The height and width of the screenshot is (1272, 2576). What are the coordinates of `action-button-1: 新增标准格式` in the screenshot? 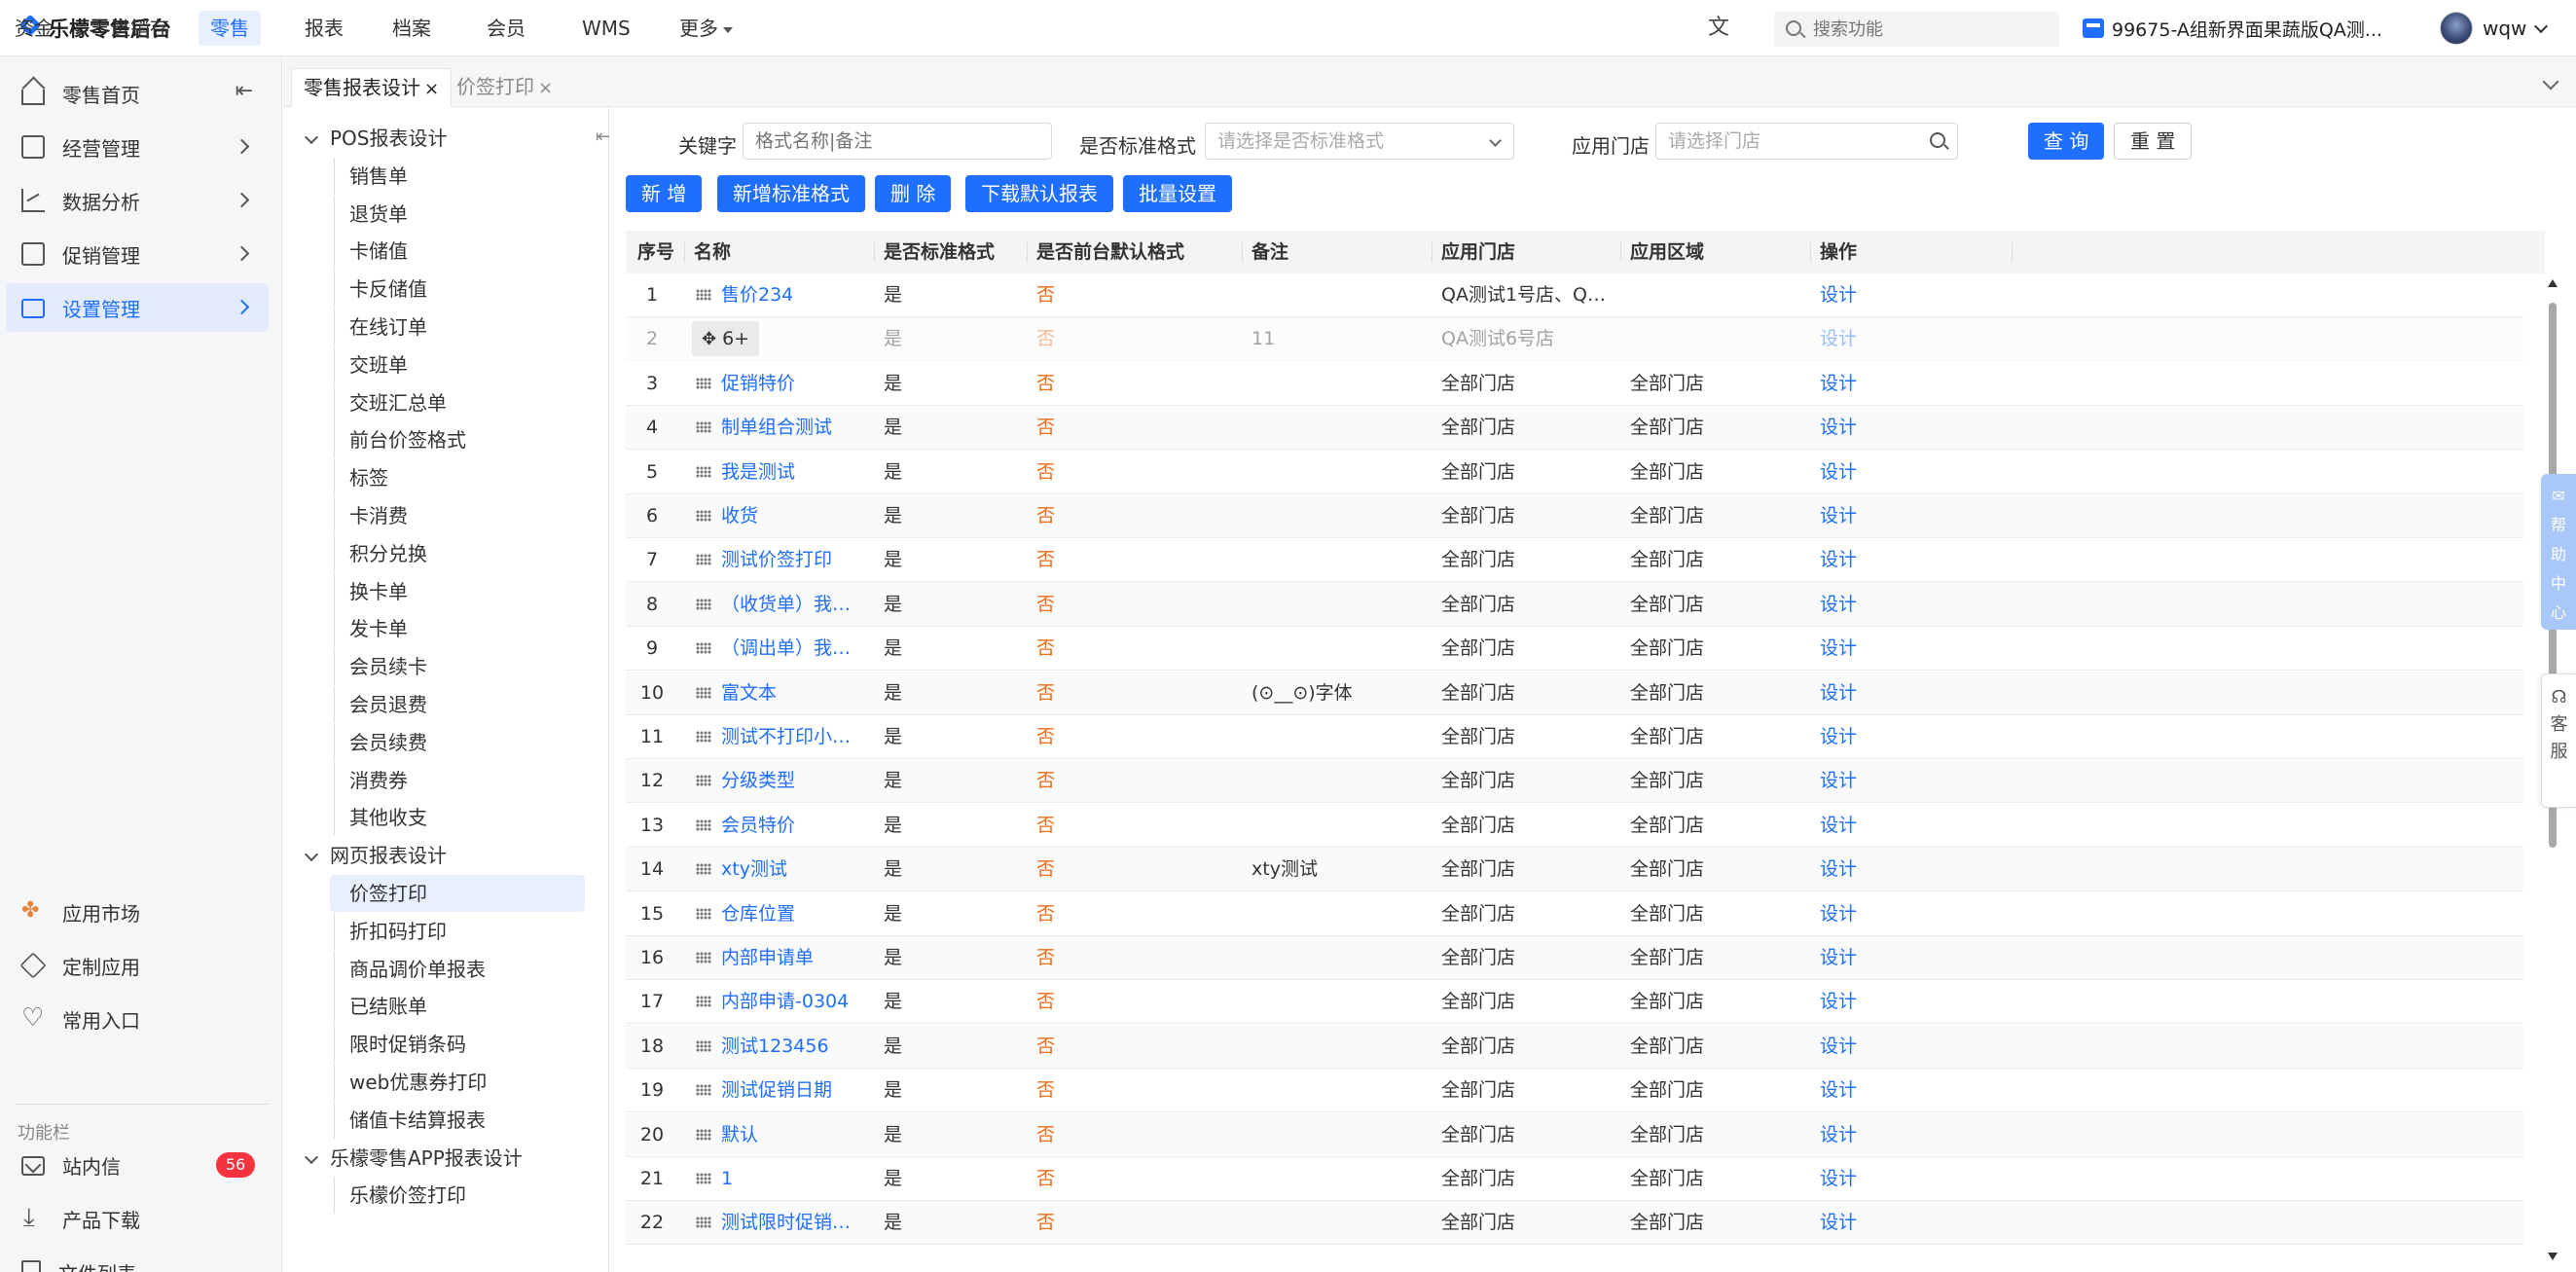 It's located at (791, 193).